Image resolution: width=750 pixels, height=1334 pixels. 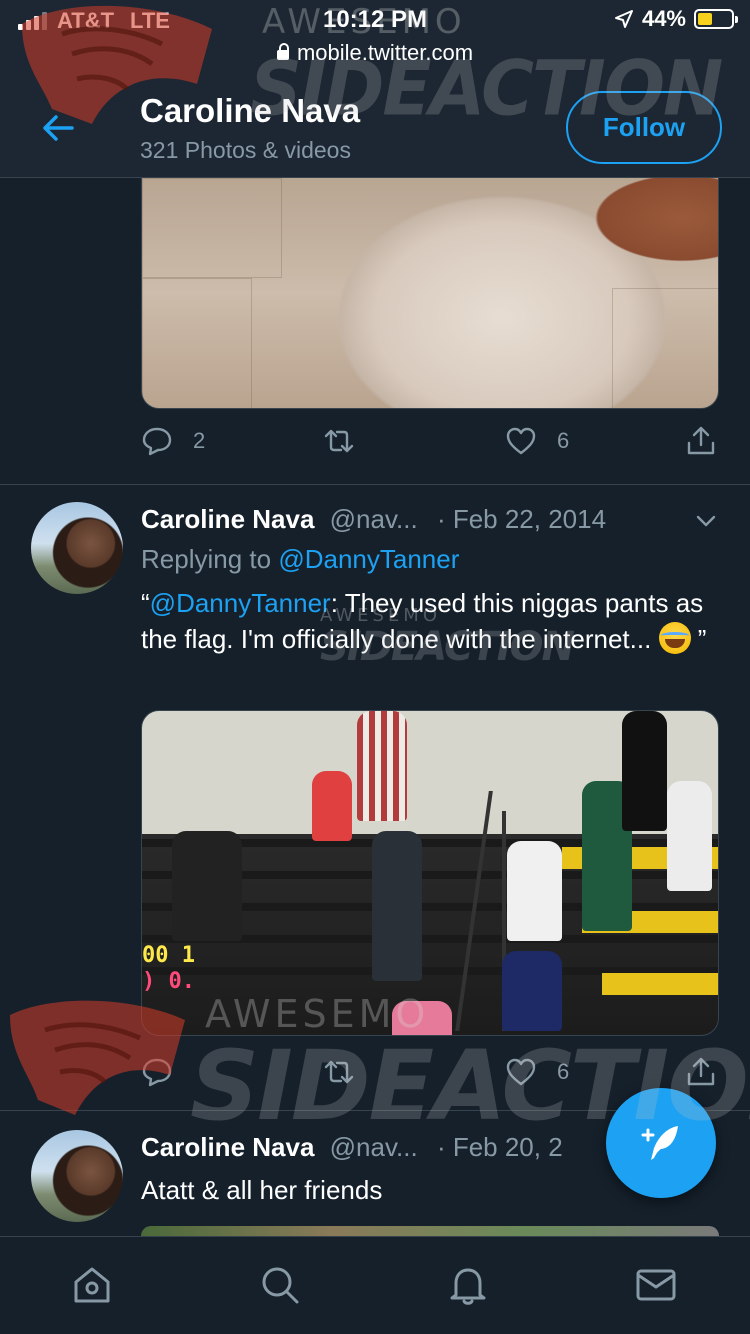 I want to click on tab-messages, so click(x=656, y=1285).